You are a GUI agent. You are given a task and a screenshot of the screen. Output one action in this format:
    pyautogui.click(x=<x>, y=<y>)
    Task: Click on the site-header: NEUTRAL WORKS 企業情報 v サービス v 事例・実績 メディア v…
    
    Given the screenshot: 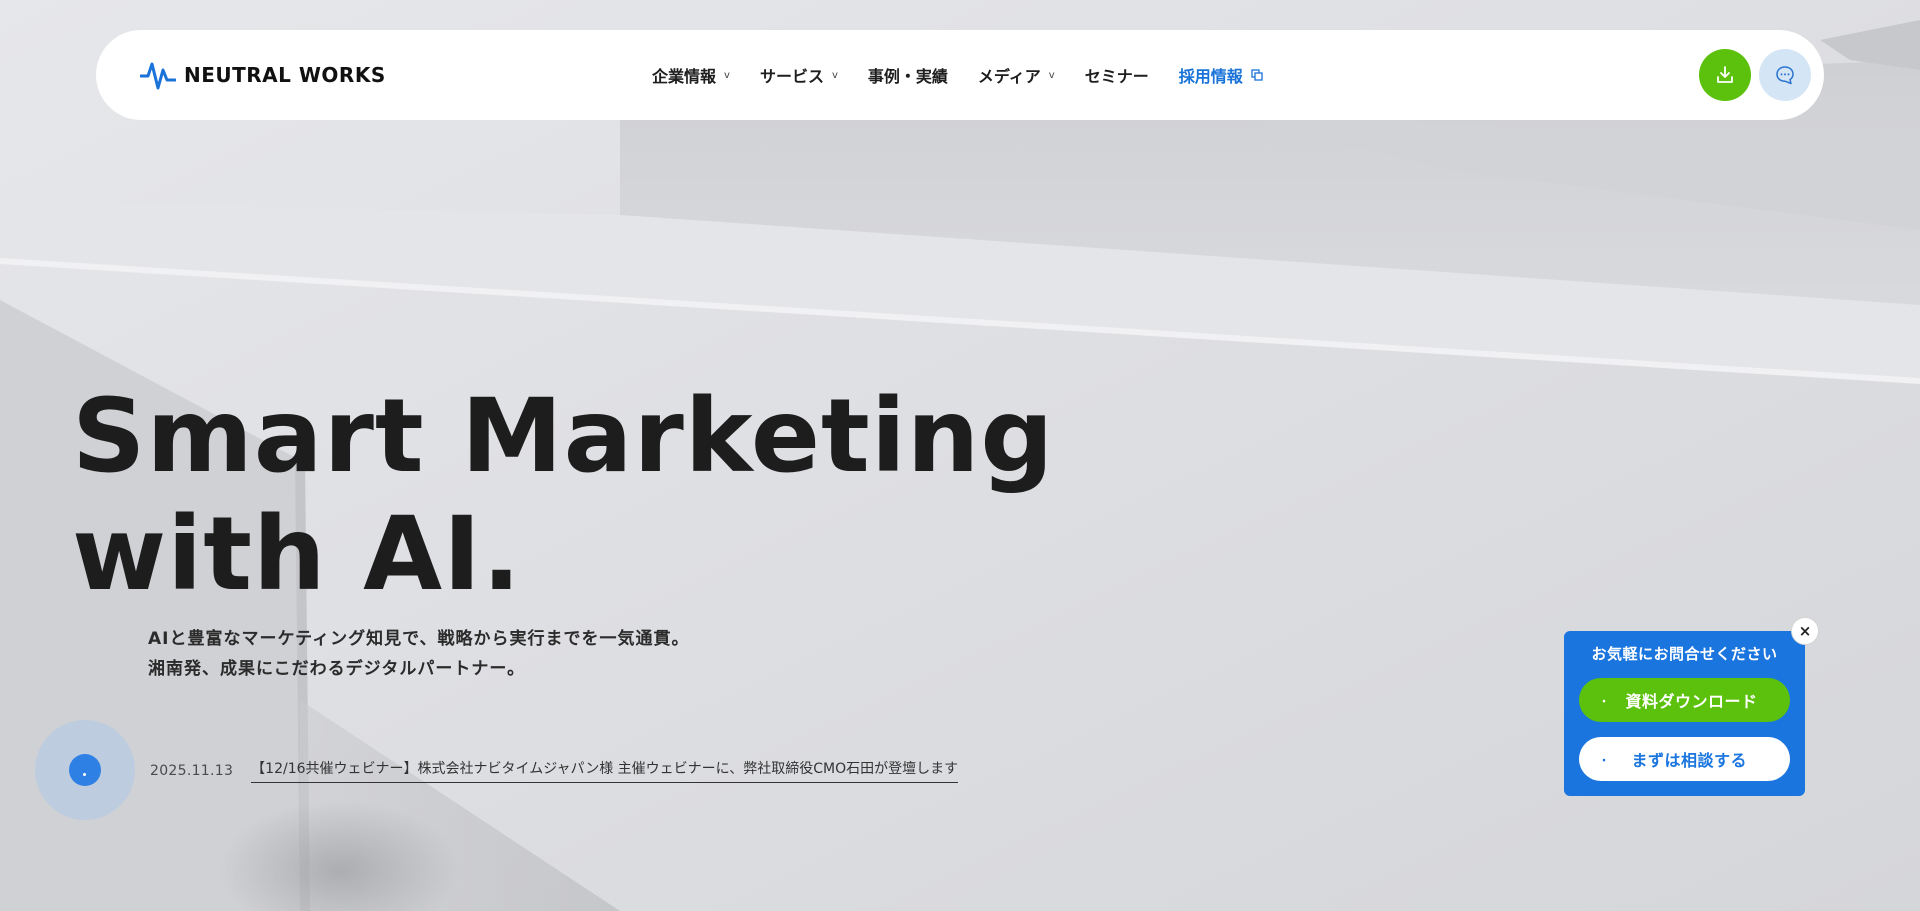 What is the action you would take?
    pyautogui.click(x=960, y=75)
    